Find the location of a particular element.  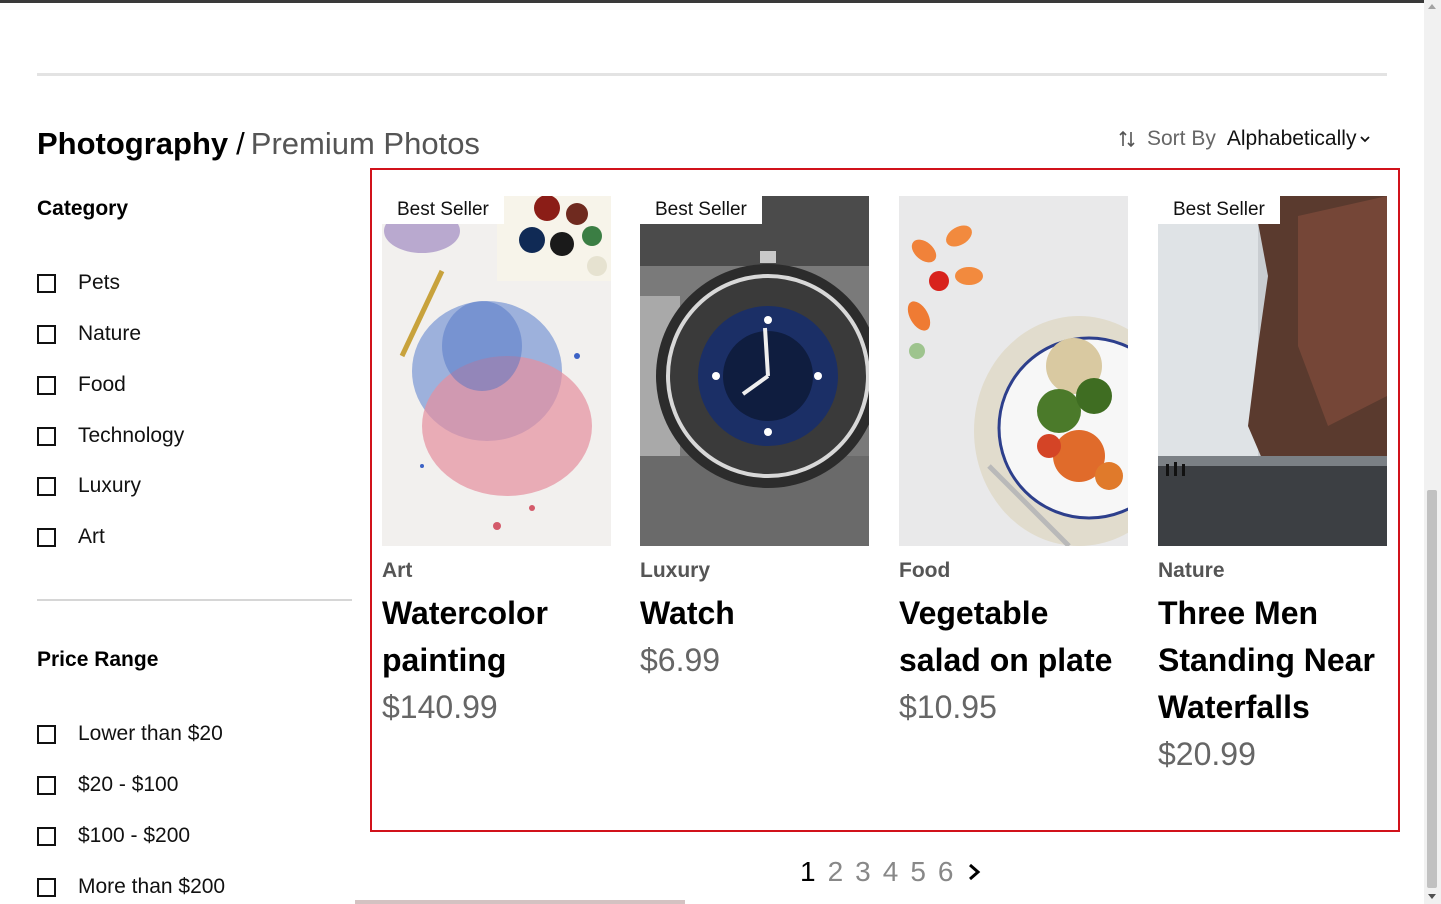

product-card-watch: Best Seller Luxury Watch $6.99 is located at coordinates (754, 440).